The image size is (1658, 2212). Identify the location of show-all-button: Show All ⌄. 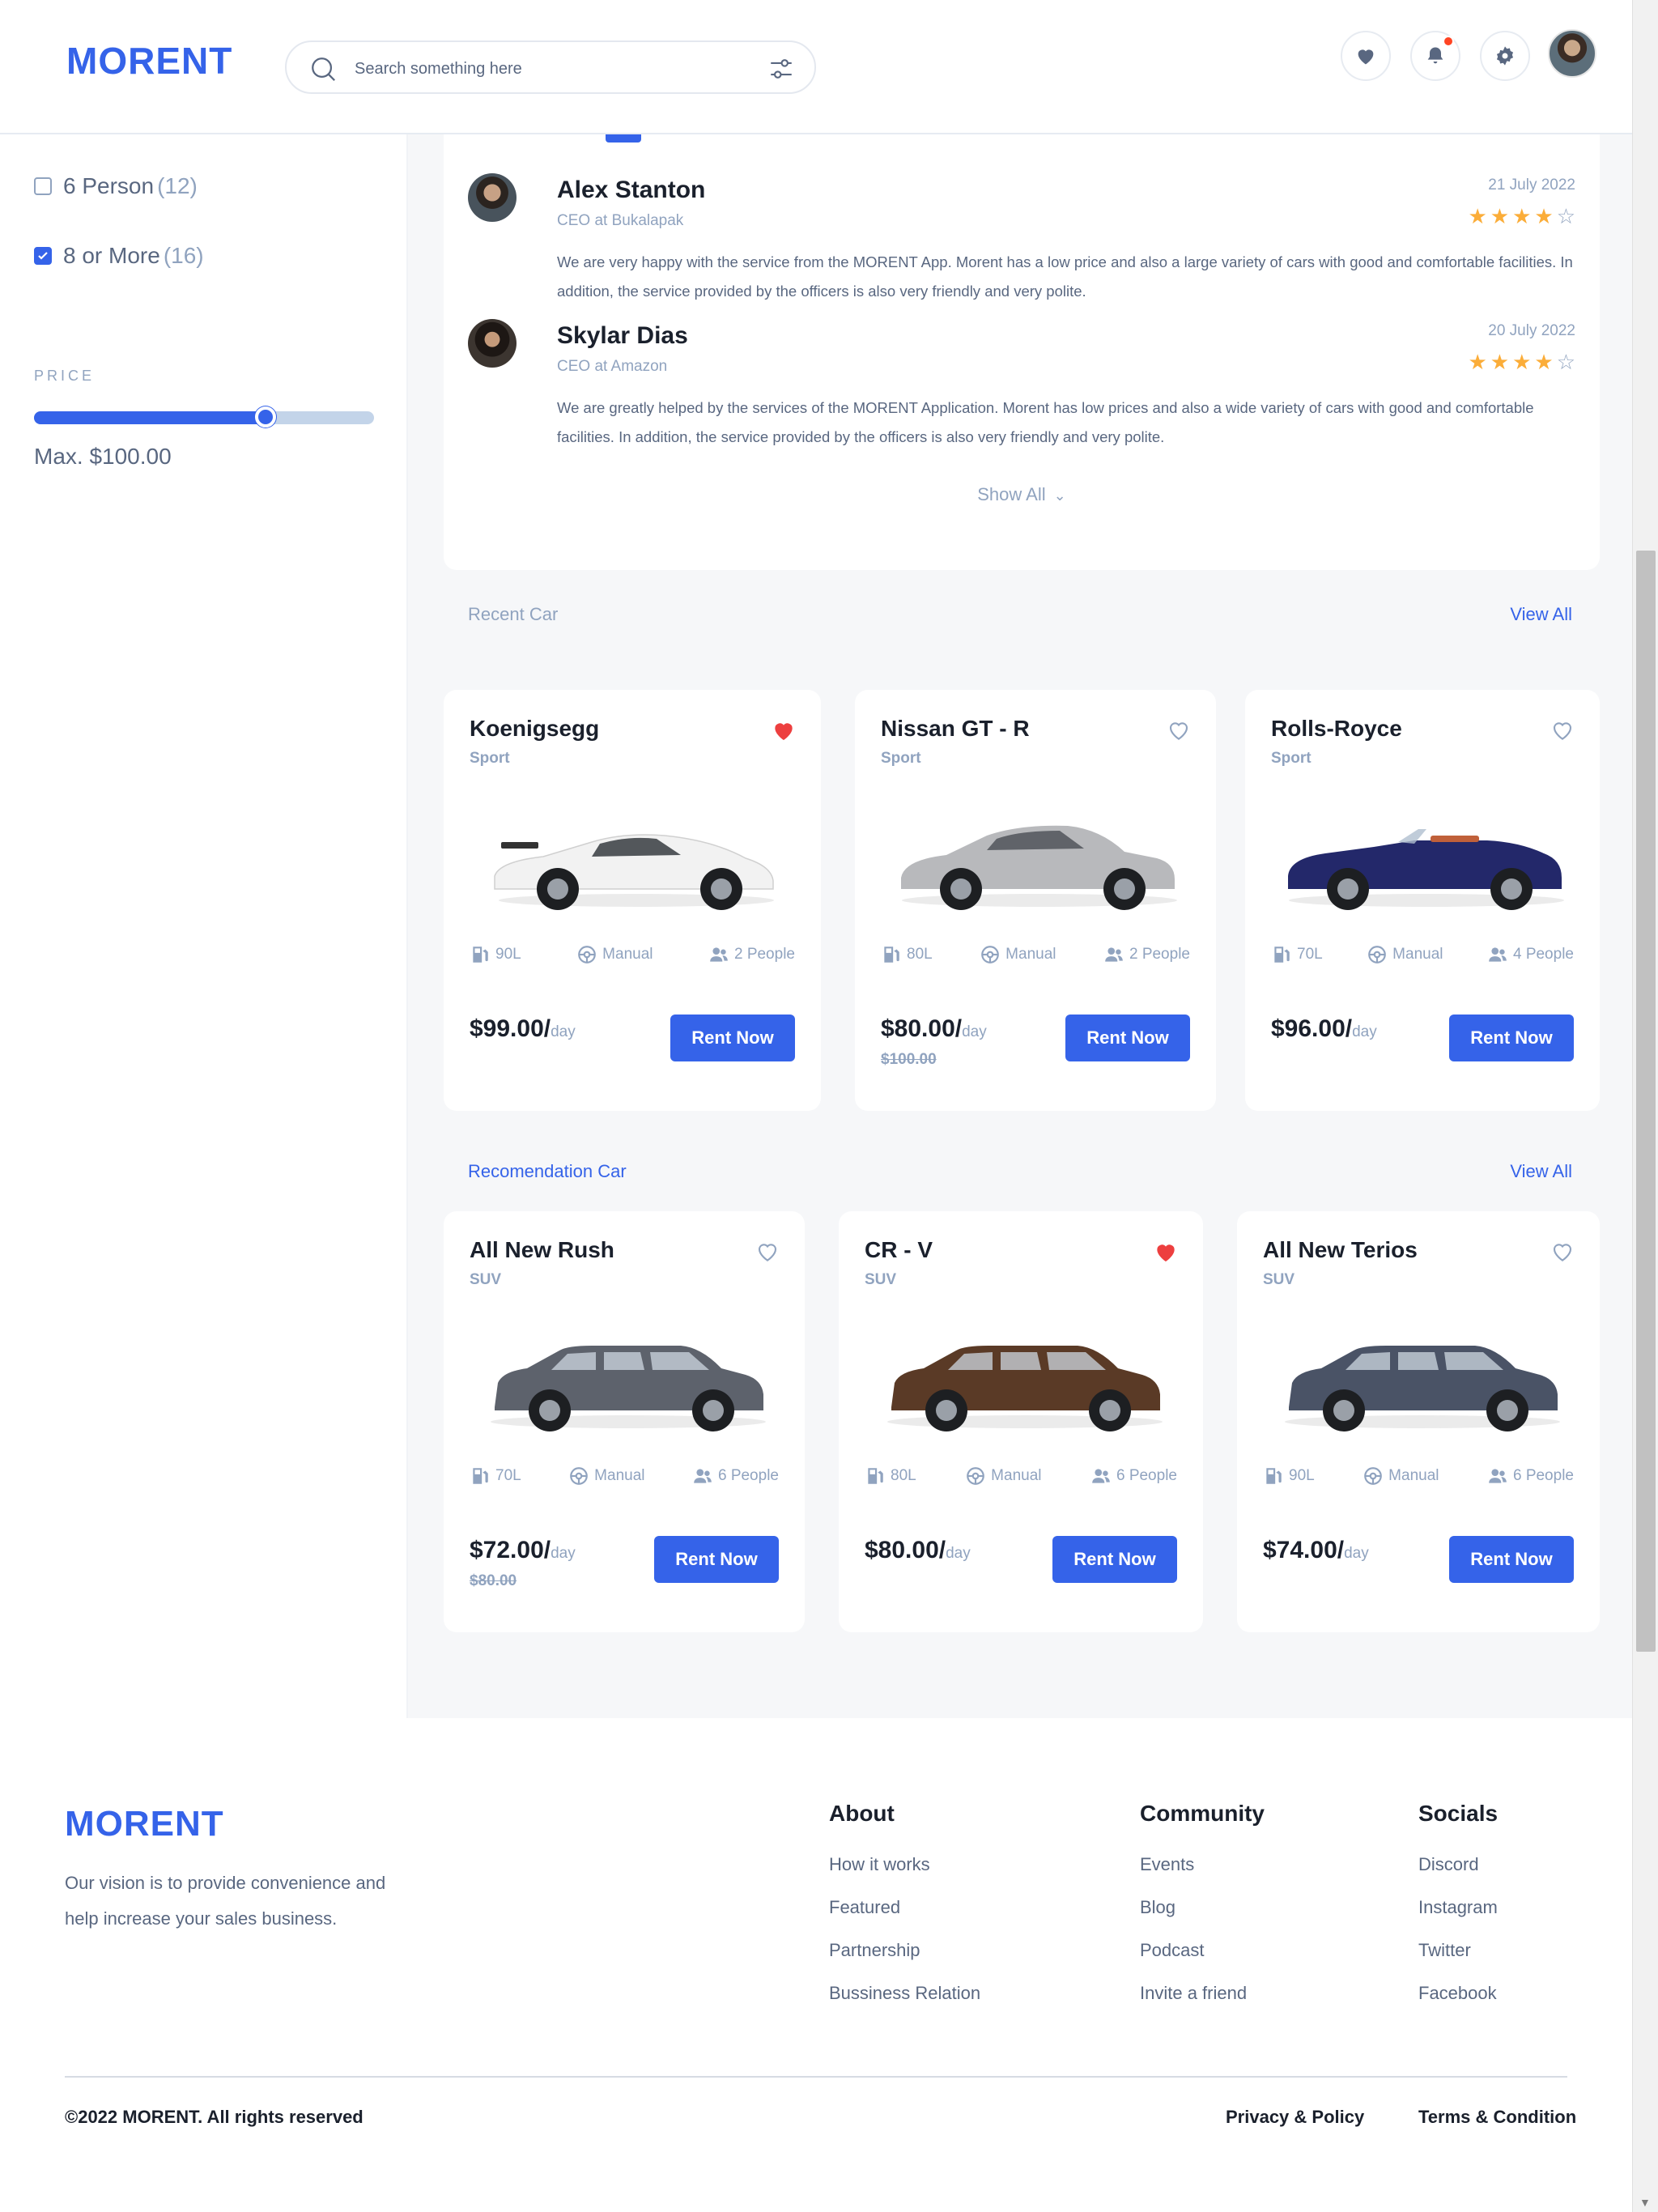
(1022, 495).